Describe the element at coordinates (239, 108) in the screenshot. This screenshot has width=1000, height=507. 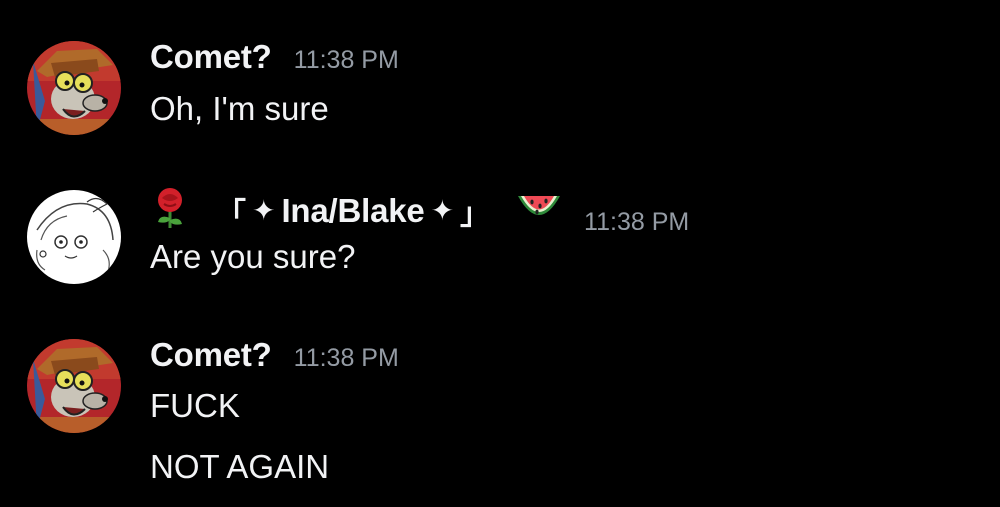
I see `message-text: Oh, I'm sure` at that location.